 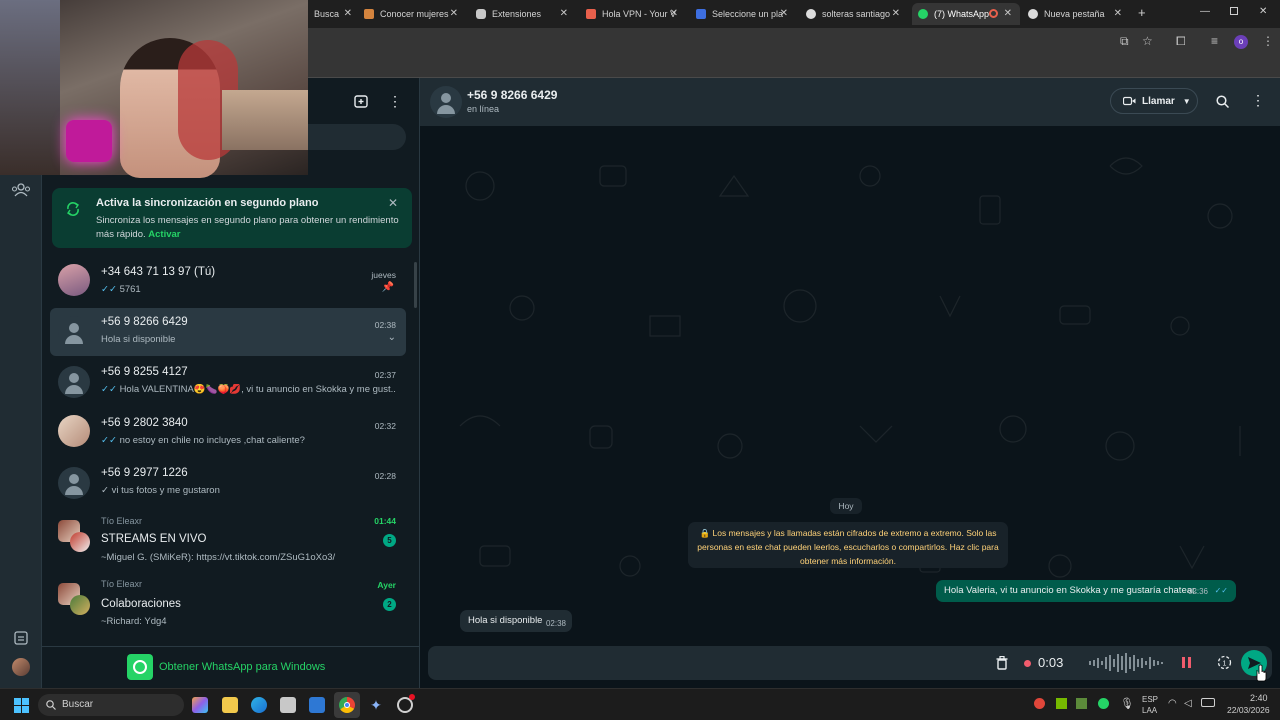 What do you see at coordinates (743, 14) in the screenshot?
I see `tab-seleccione: Seleccione un pla ✕` at bounding box center [743, 14].